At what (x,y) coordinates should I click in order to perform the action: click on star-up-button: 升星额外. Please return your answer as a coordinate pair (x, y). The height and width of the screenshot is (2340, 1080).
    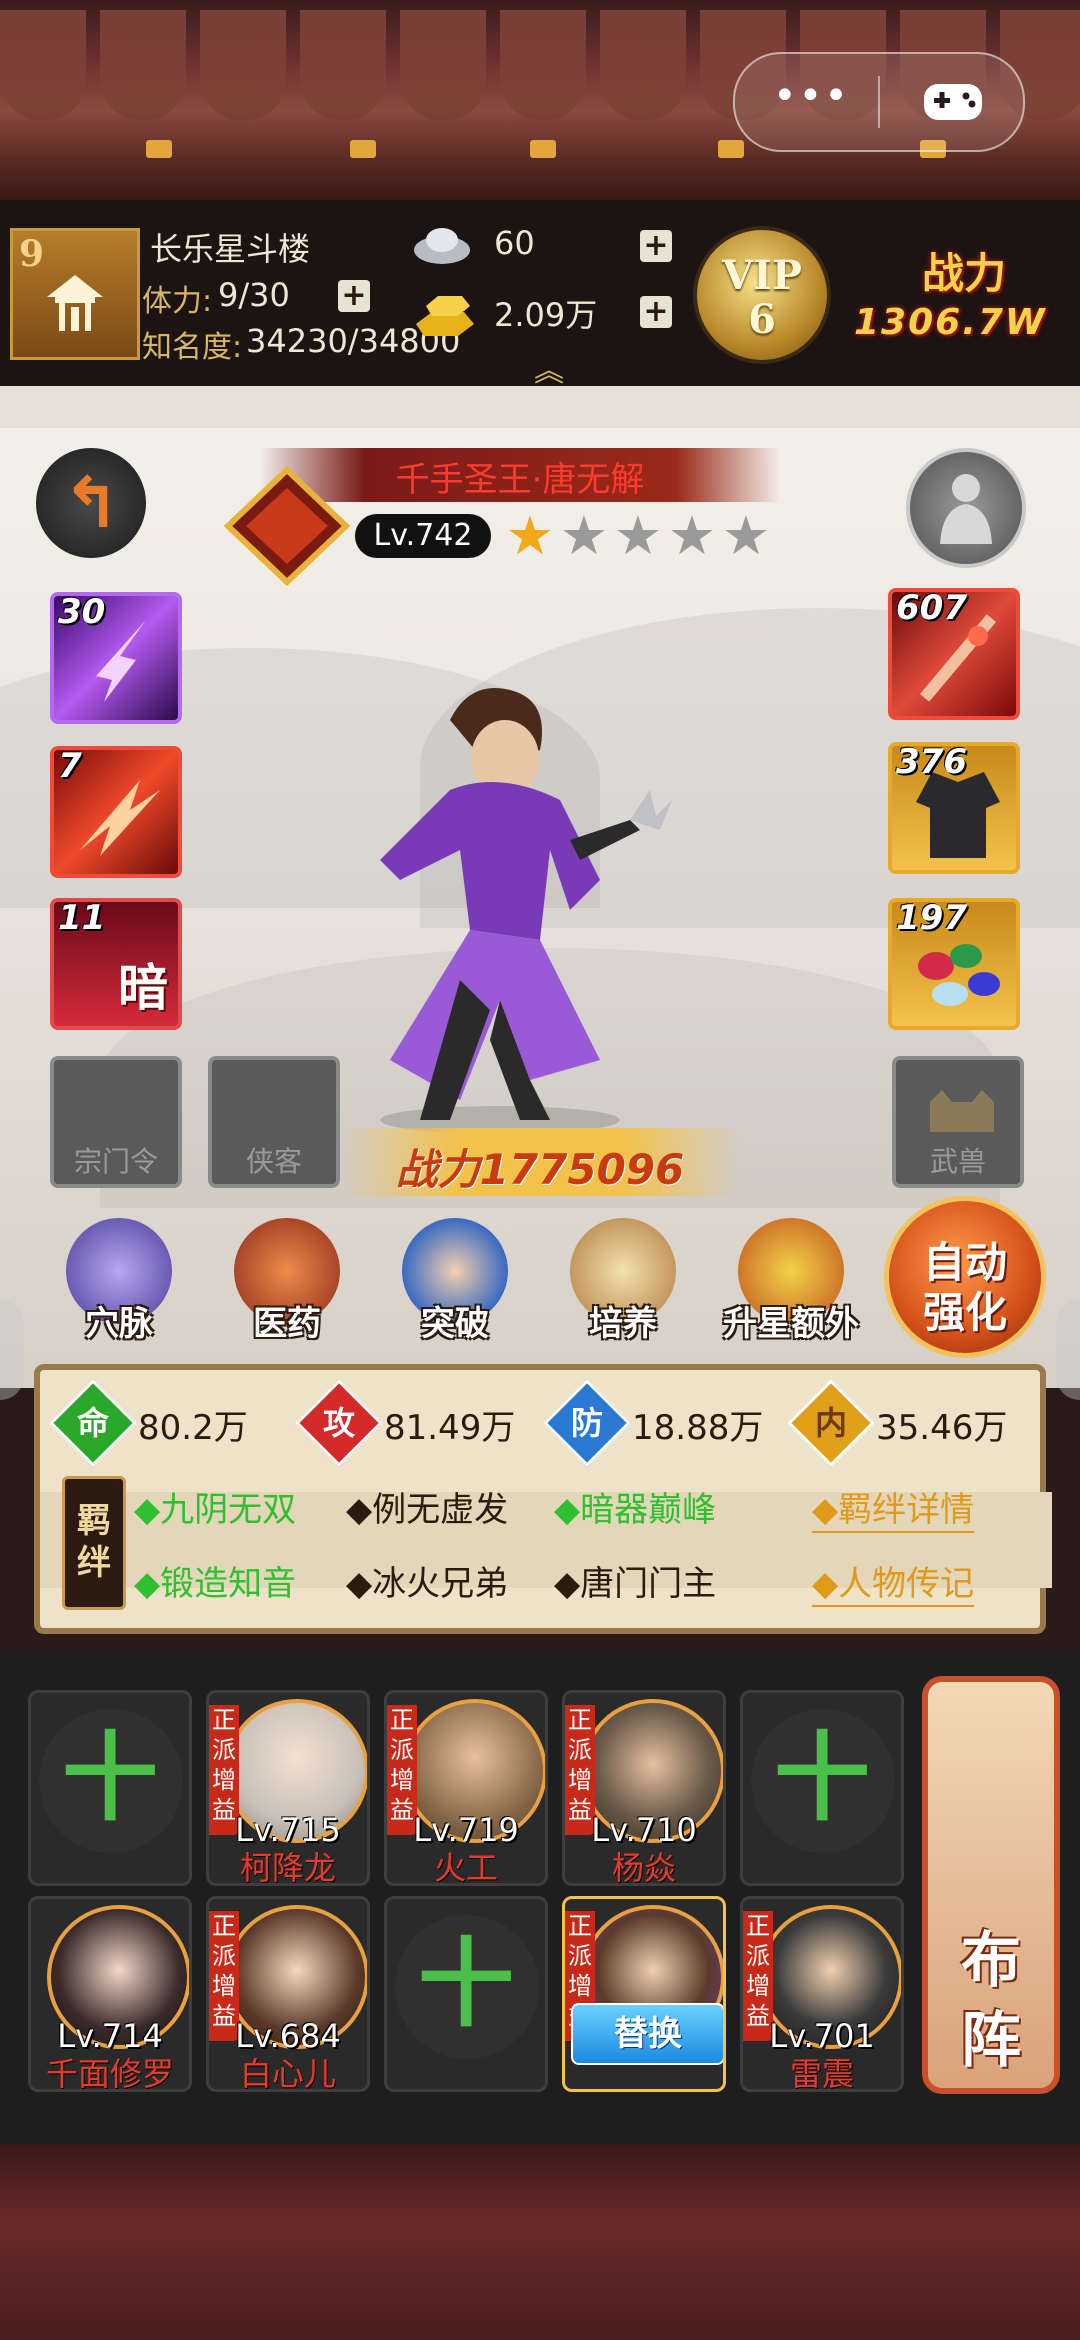
    Looking at the image, I should click on (791, 1283).